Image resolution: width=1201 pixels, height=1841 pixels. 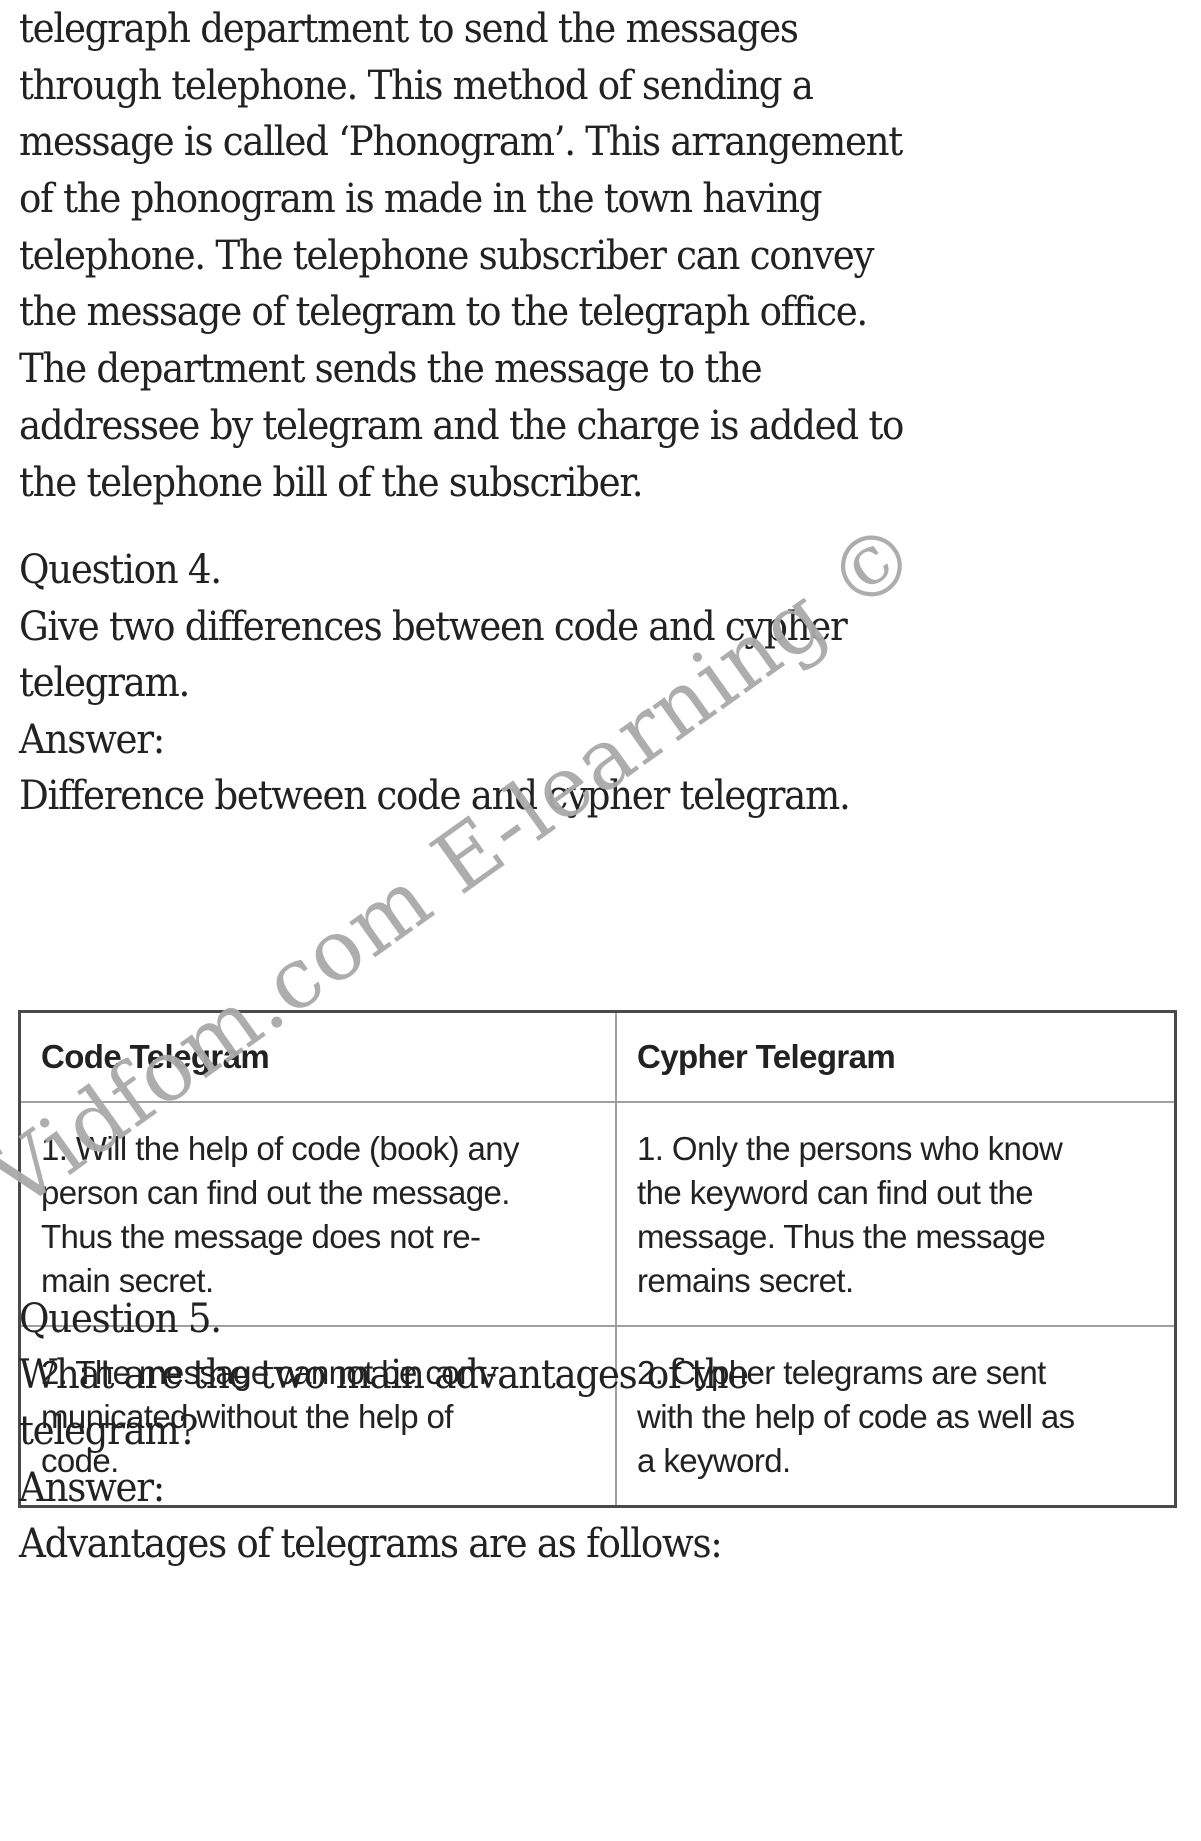 I want to click on cell-line: message. Thus the message, so click(x=841, y=1236).